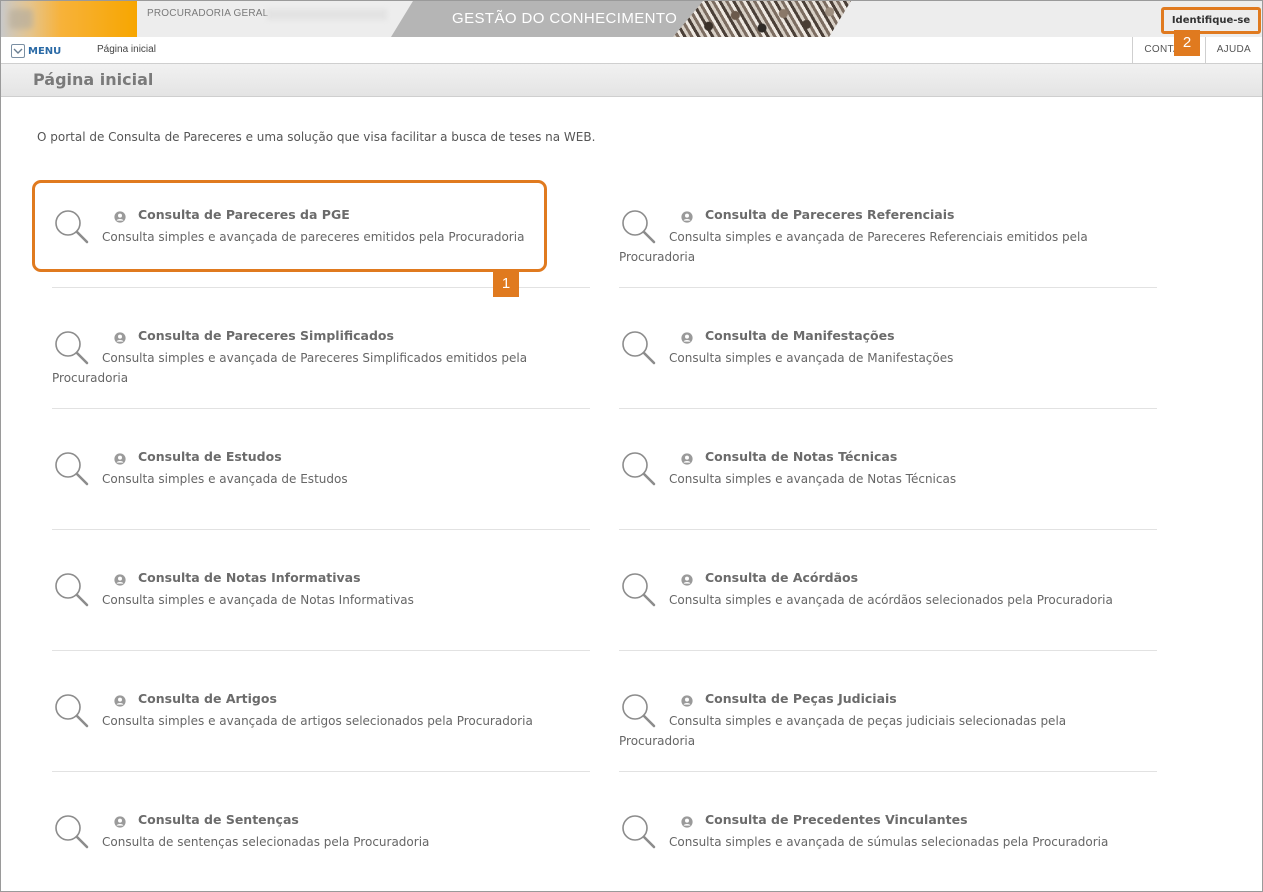  What do you see at coordinates (836, 819) in the screenshot?
I see `consulta-item-title: Consulta de Precedentes Vinculantes` at bounding box center [836, 819].